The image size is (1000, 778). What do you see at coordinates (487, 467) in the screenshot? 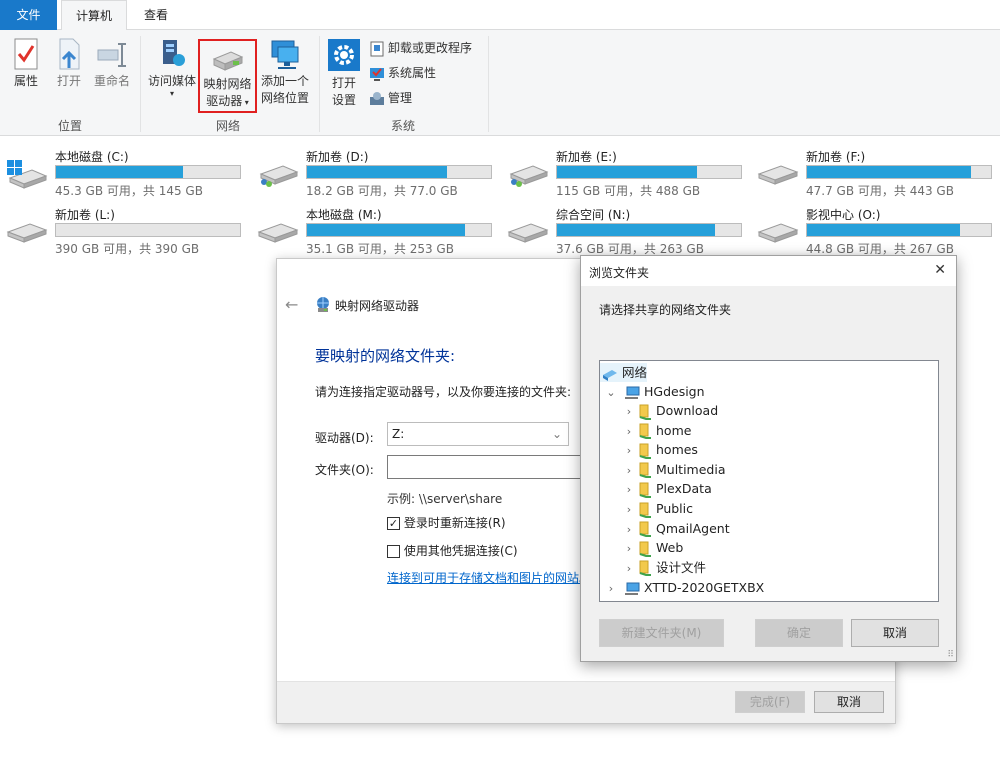
I see `folder-input` at bounding box center [487, 467].